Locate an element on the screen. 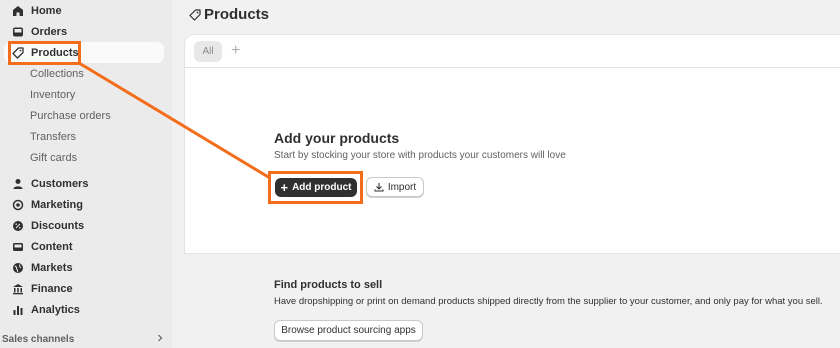  sidebar-item-customers: Customers is located at coordinates (84, 183).